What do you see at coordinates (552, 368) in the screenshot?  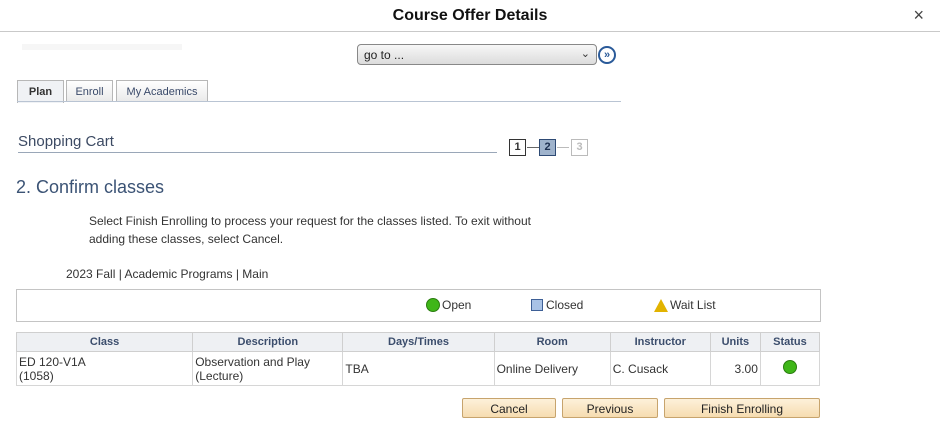 I see `cell-room: Online Delivery` at bounding box center [552, 368].